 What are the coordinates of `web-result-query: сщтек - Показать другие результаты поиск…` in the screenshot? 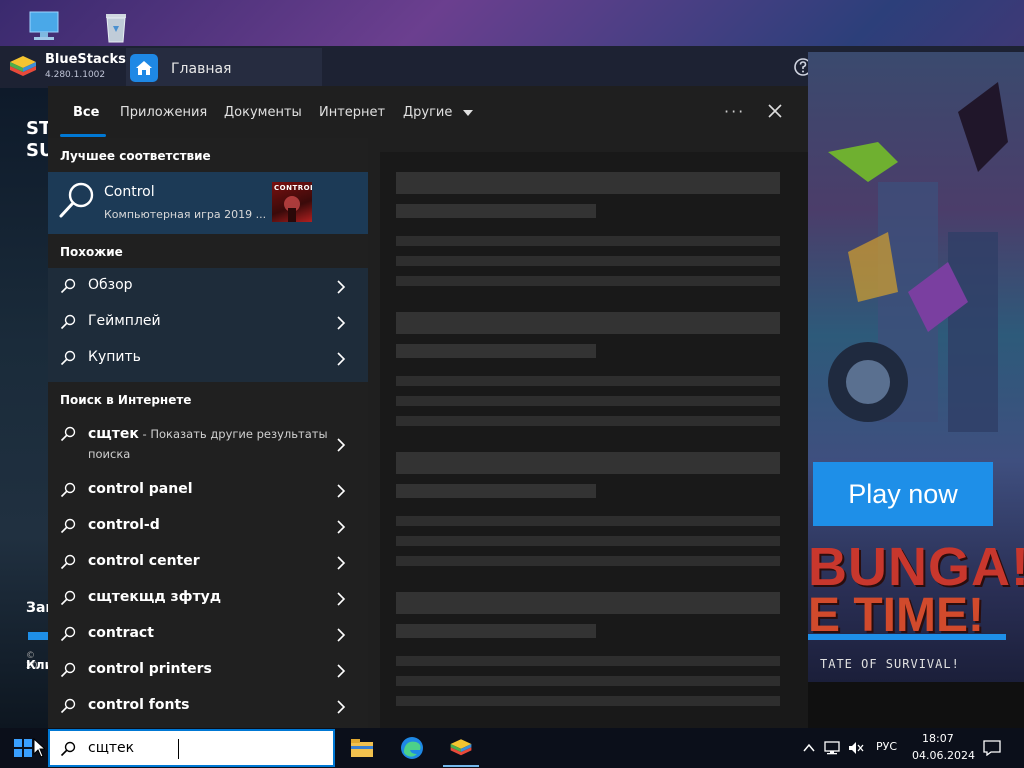 It's located at (208, 444).